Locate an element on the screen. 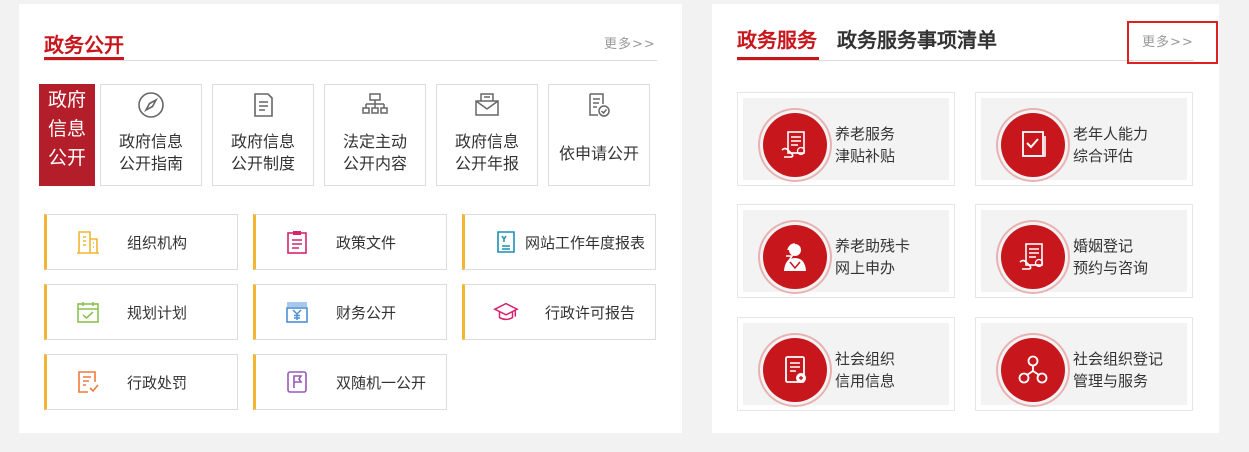  tab-service-list: 政务服务事项清单 is located at coordinates (917, 38).